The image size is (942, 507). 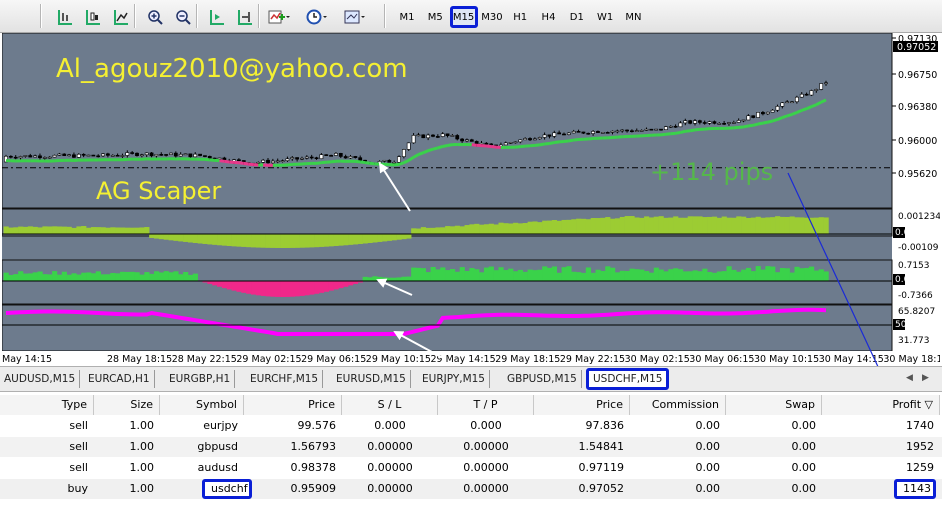 What do you see at coordinates (549, 17) in the screenshot?
I see `timeframe-h4-button: H4` at bounding box center [549, 17].